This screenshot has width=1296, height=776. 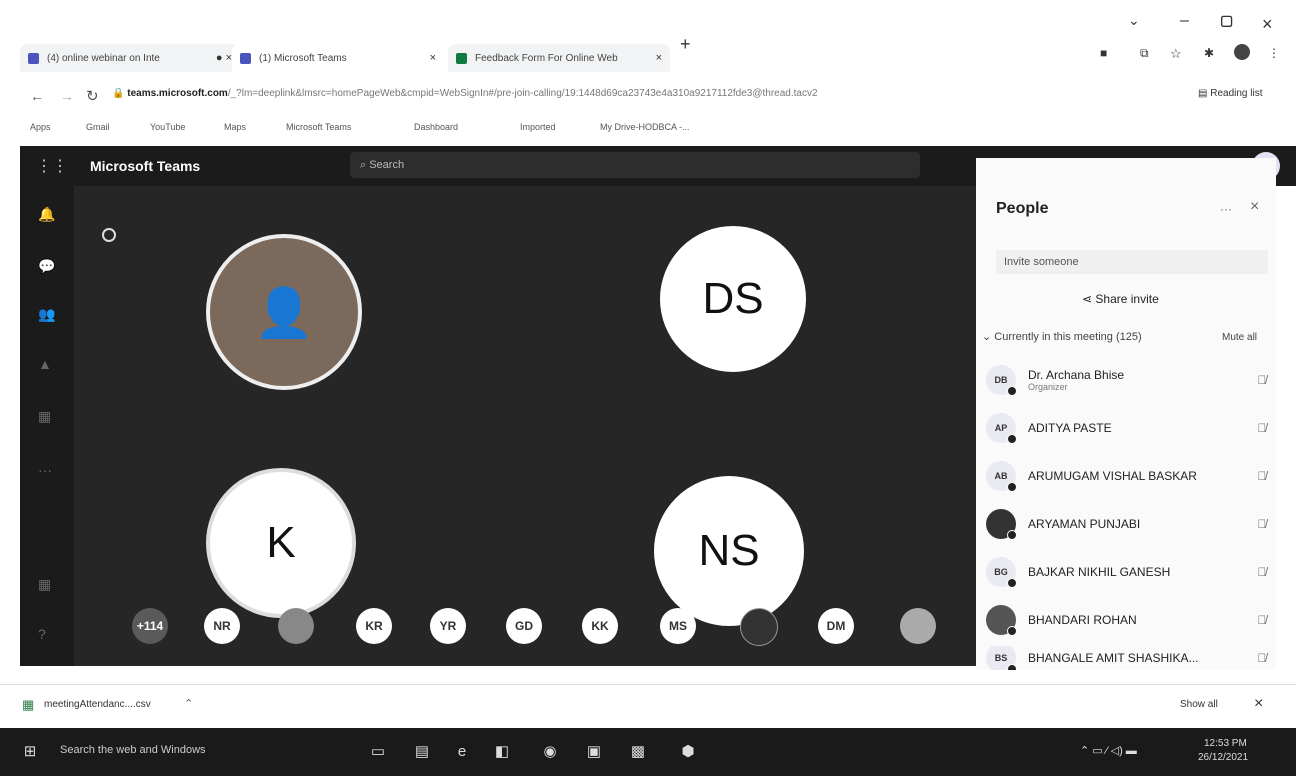 What do you see at coordinates (594, 752) in the screenshot?
I see `app-icon: ▣` at bounding box center [594, 752].